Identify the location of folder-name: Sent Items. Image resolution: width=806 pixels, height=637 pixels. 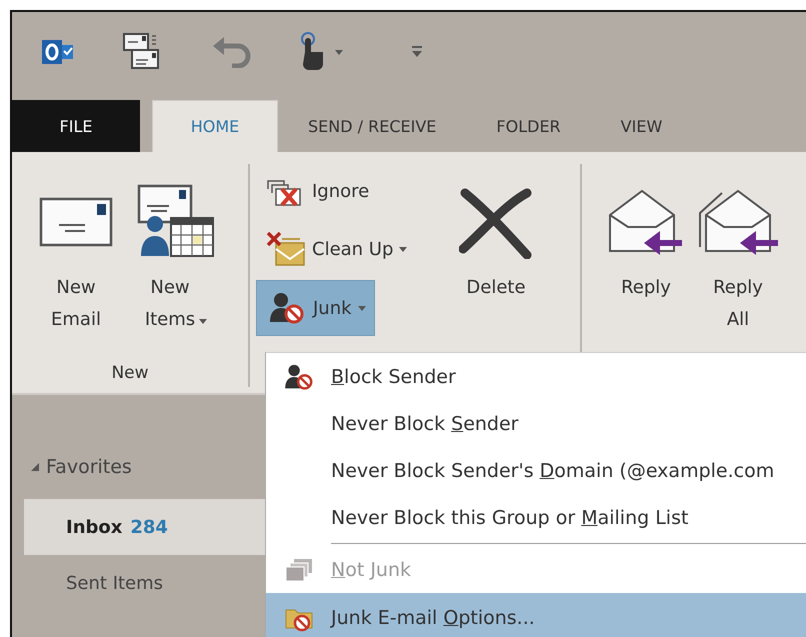
(115, 583).